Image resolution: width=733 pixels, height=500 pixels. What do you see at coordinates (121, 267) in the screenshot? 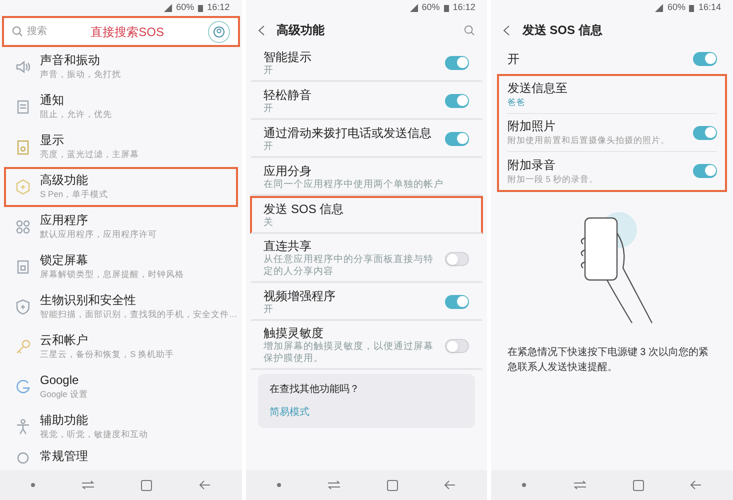
I see `settings-item: 锁定屏幕 屏幕解锁类型，息屏提醒，时钟风格` at bounding box center [121, 267].